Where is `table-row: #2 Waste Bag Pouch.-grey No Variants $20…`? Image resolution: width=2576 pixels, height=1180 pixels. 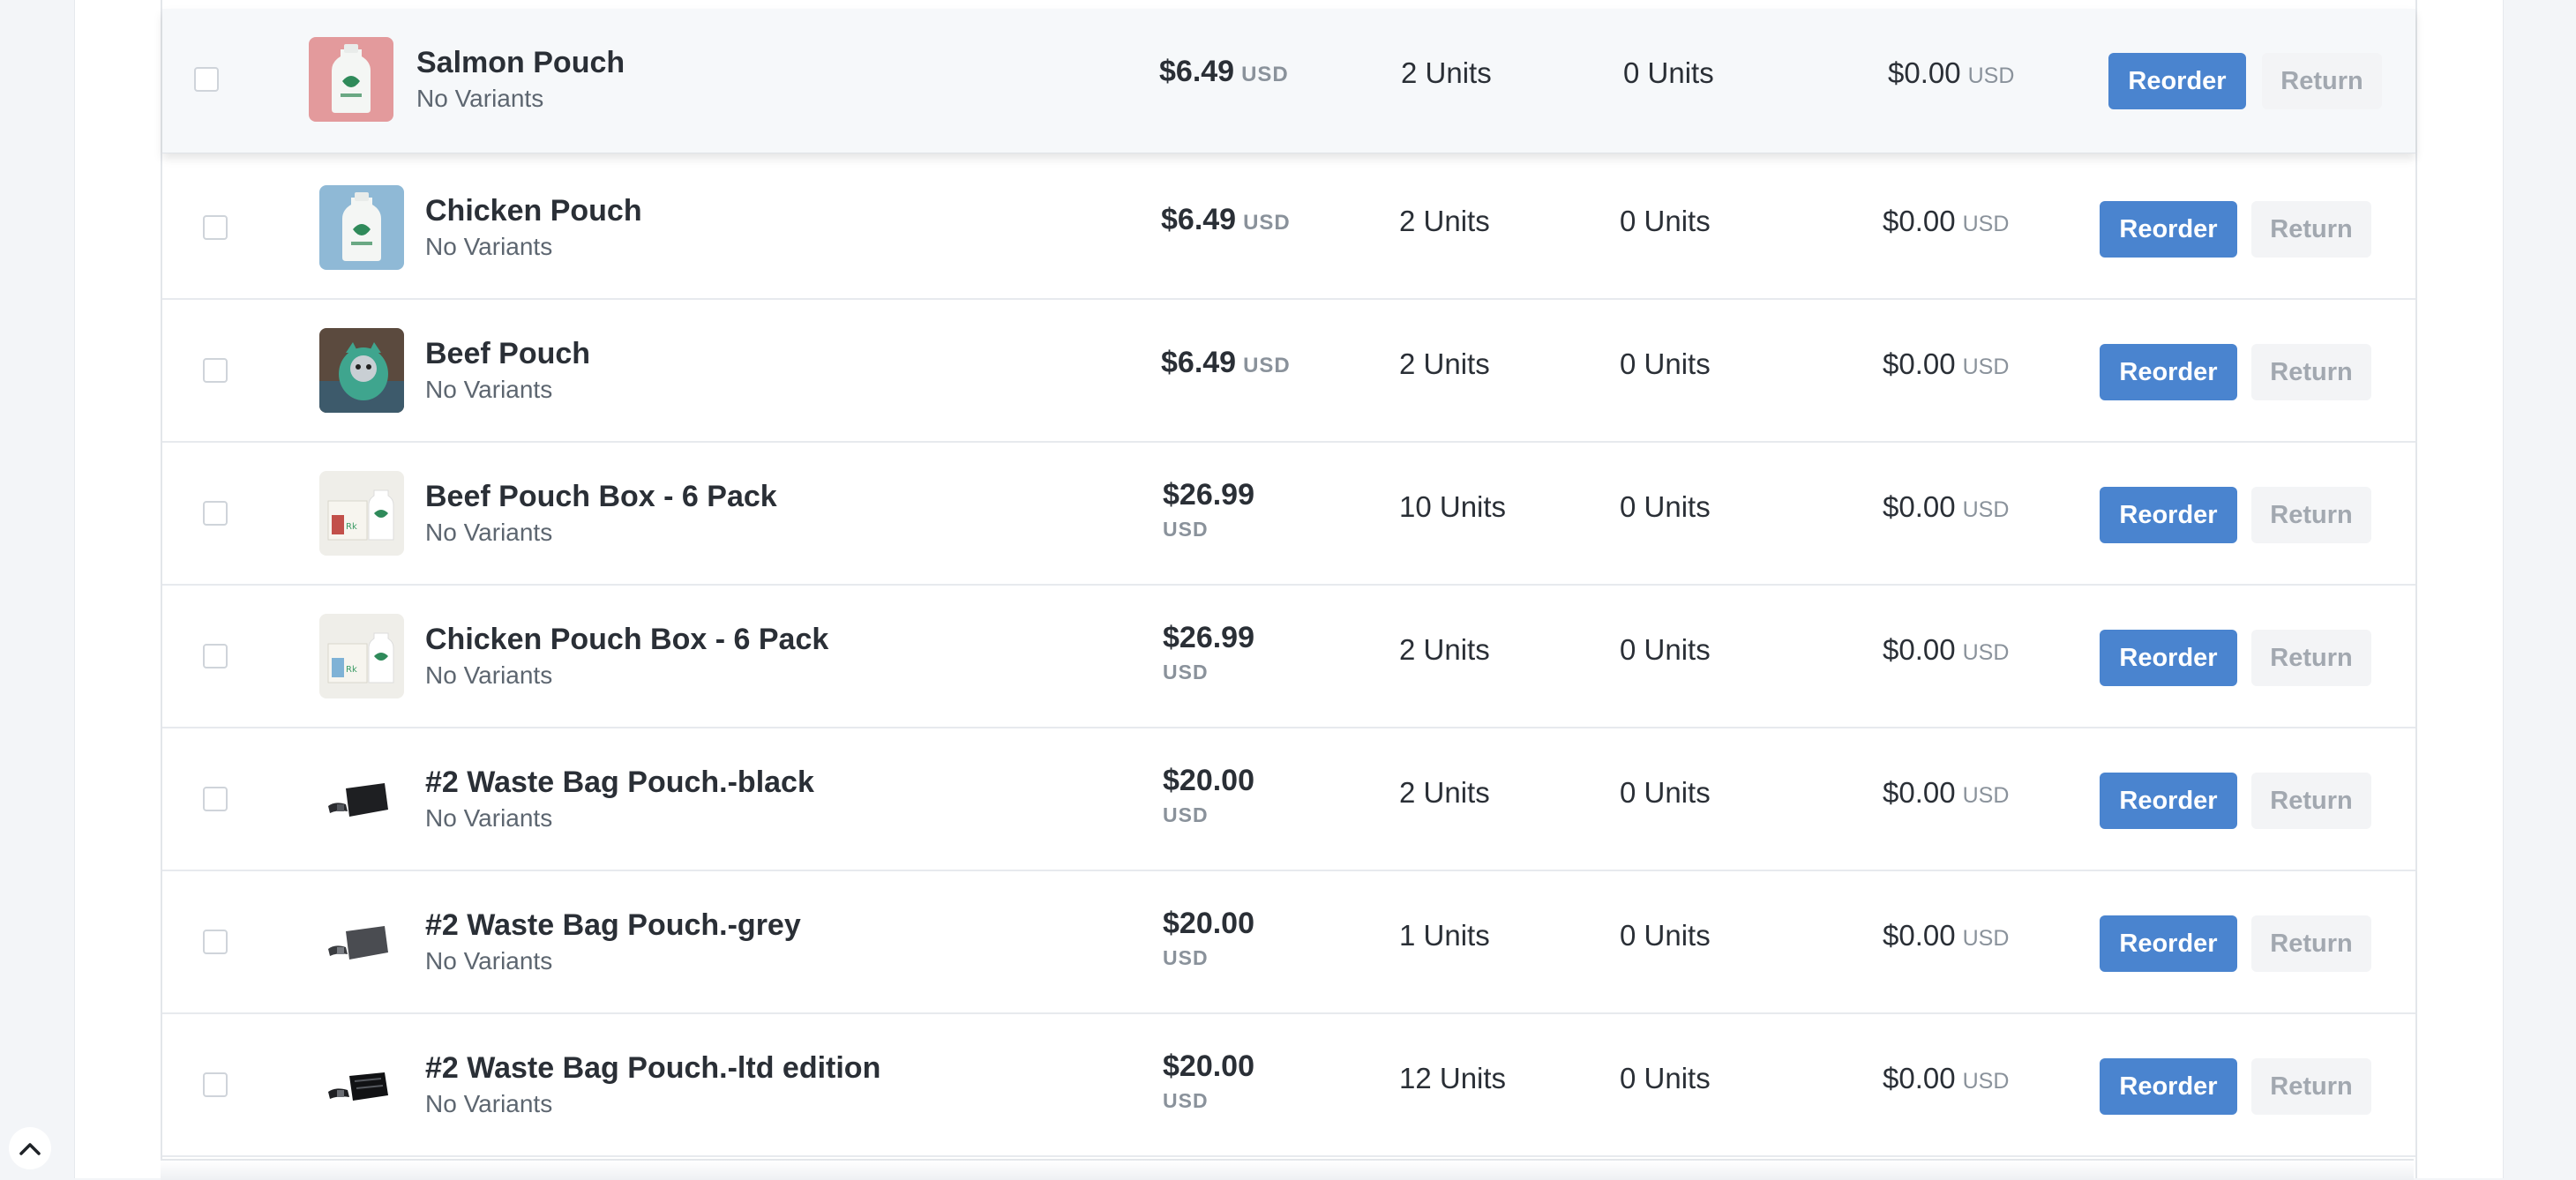 table-row: #2 Waste Bag Pouch.-grey No Variants $20… is located at coordinates (1289, 943).